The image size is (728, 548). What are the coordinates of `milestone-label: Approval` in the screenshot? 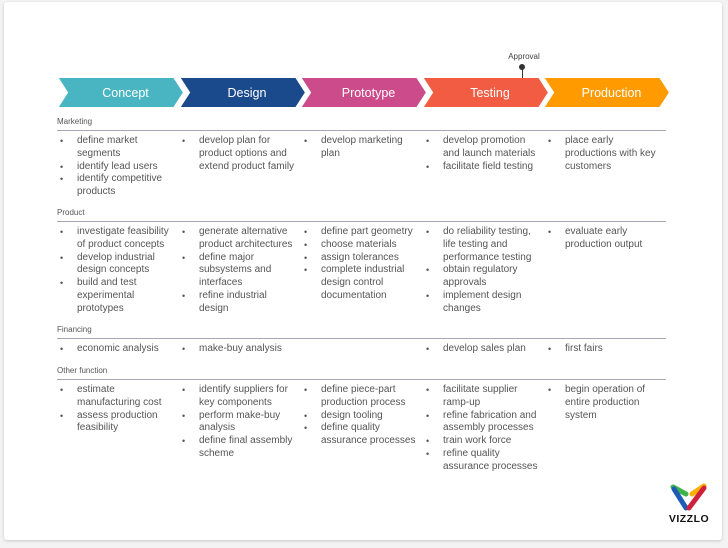 It's located at (524, 56).